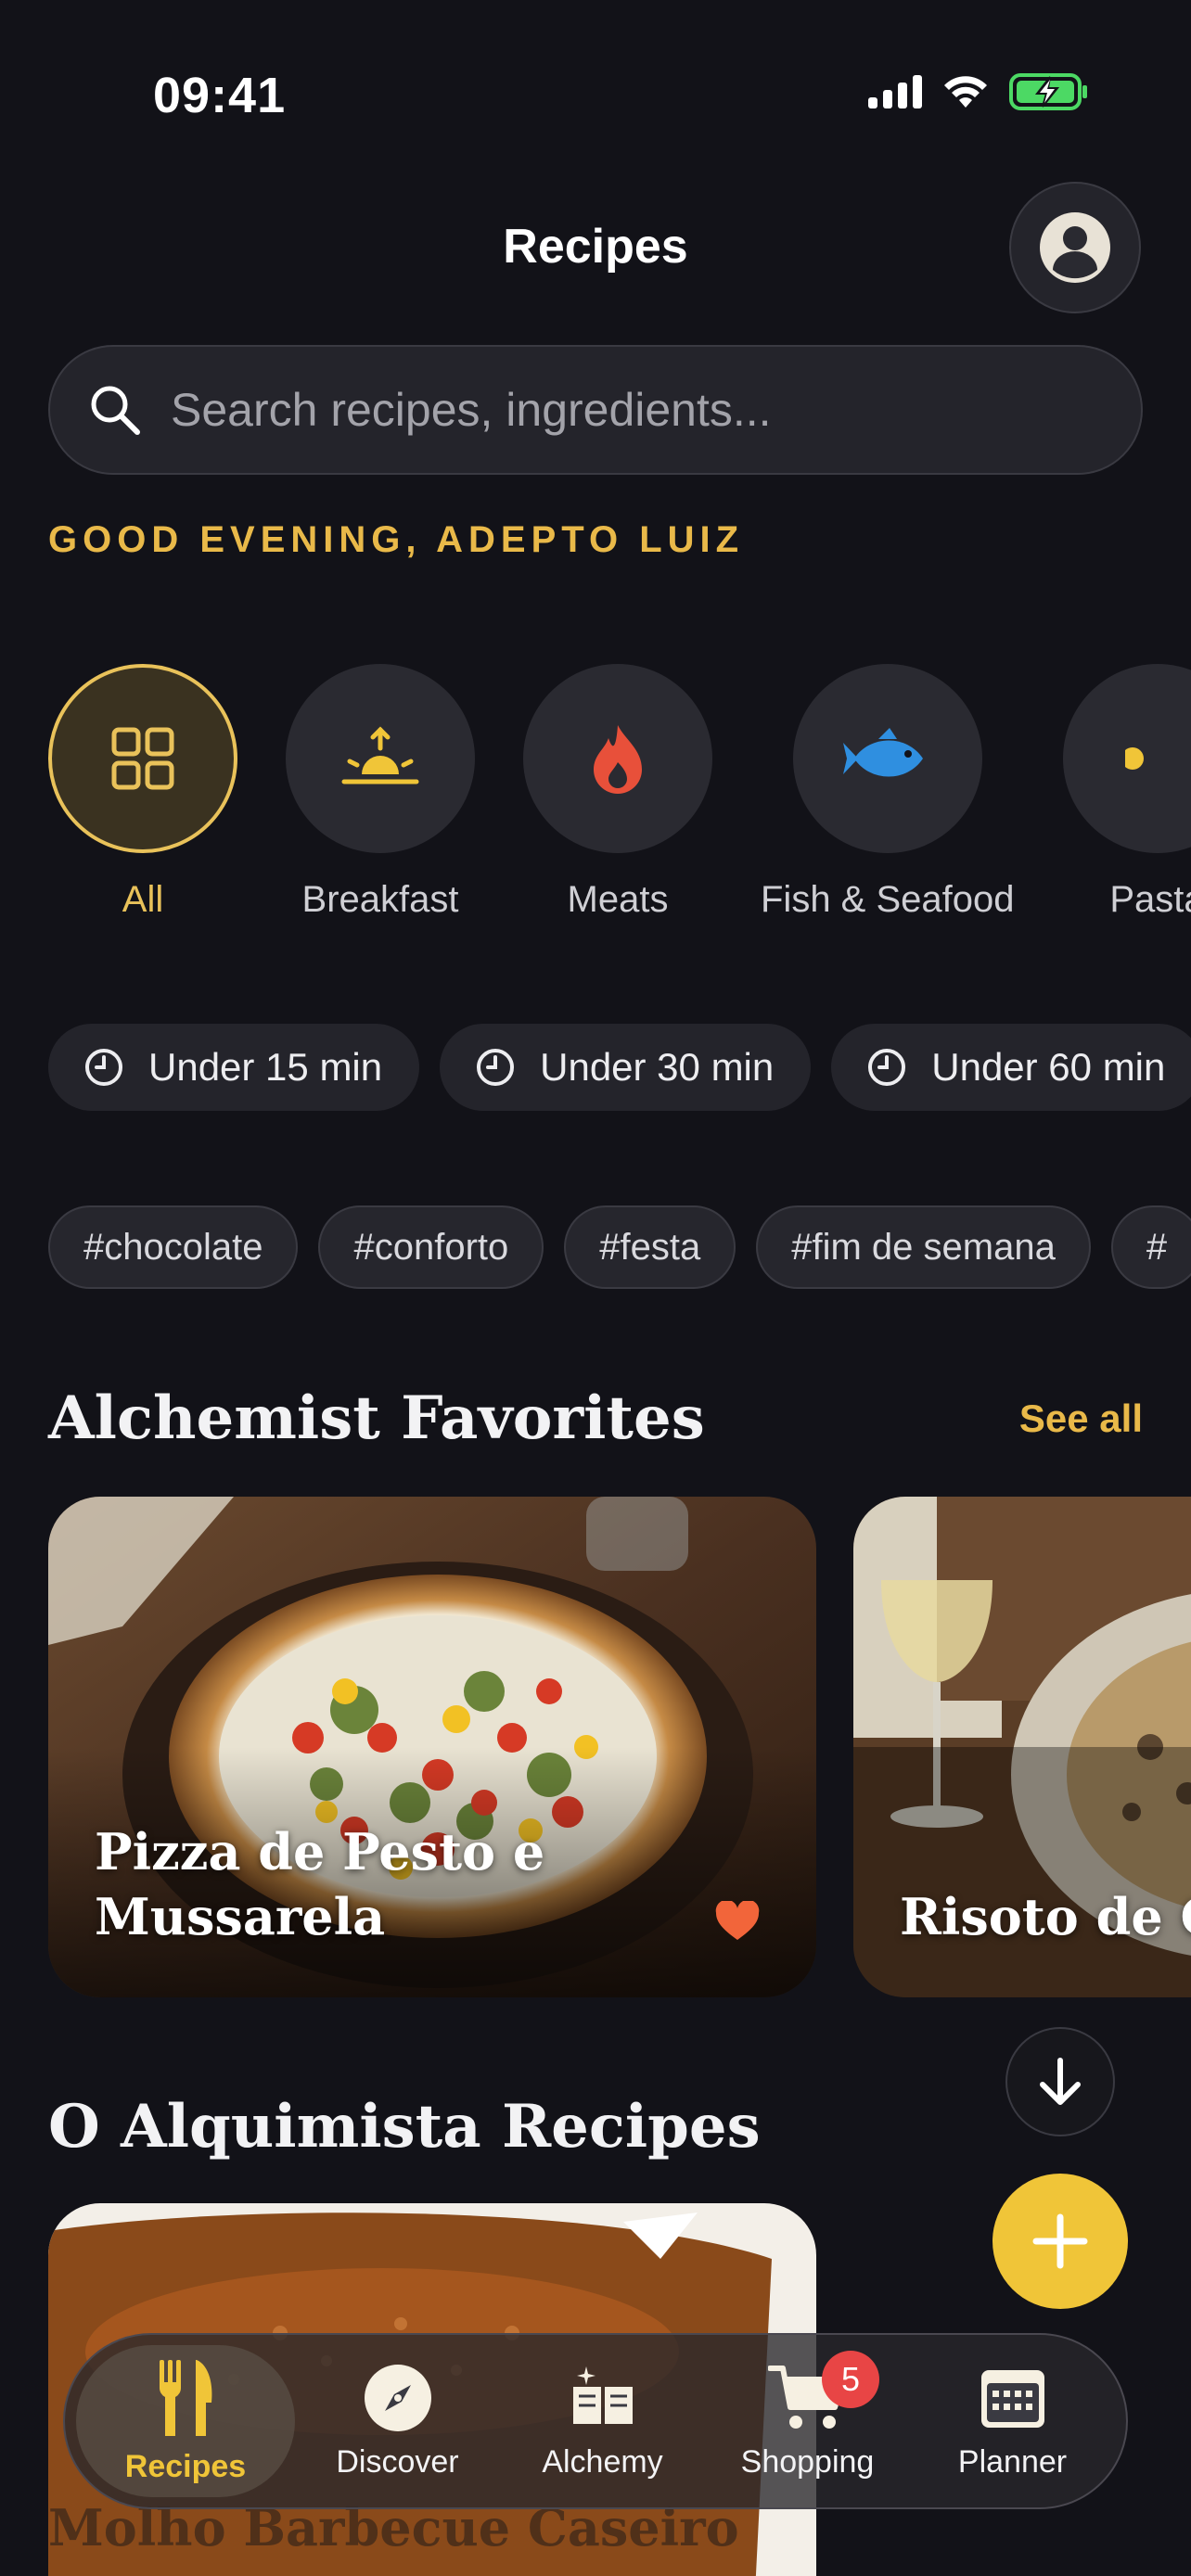  I want to click on time-filter-list: Under 15 min Under 30 min Under 60 min, so click(619, 1067).